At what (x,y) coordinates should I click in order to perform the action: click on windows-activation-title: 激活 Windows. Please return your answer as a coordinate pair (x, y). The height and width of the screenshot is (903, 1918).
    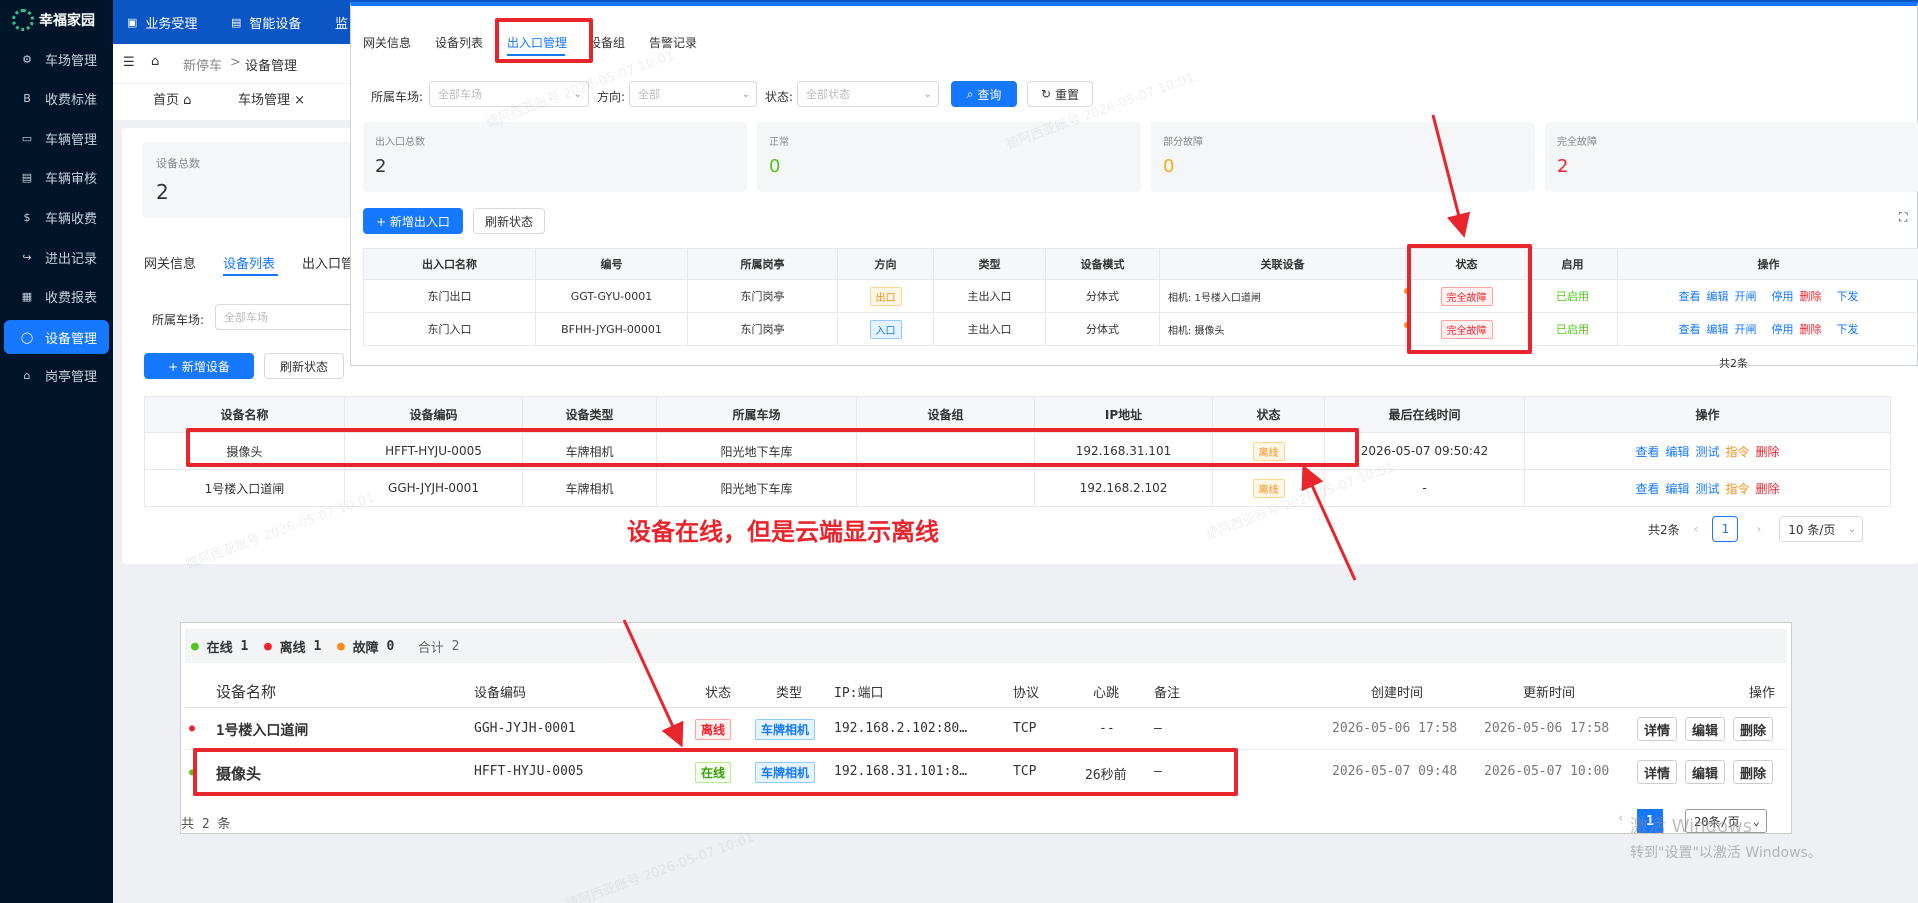
    Looking at the image, I should click on (1691, 826).